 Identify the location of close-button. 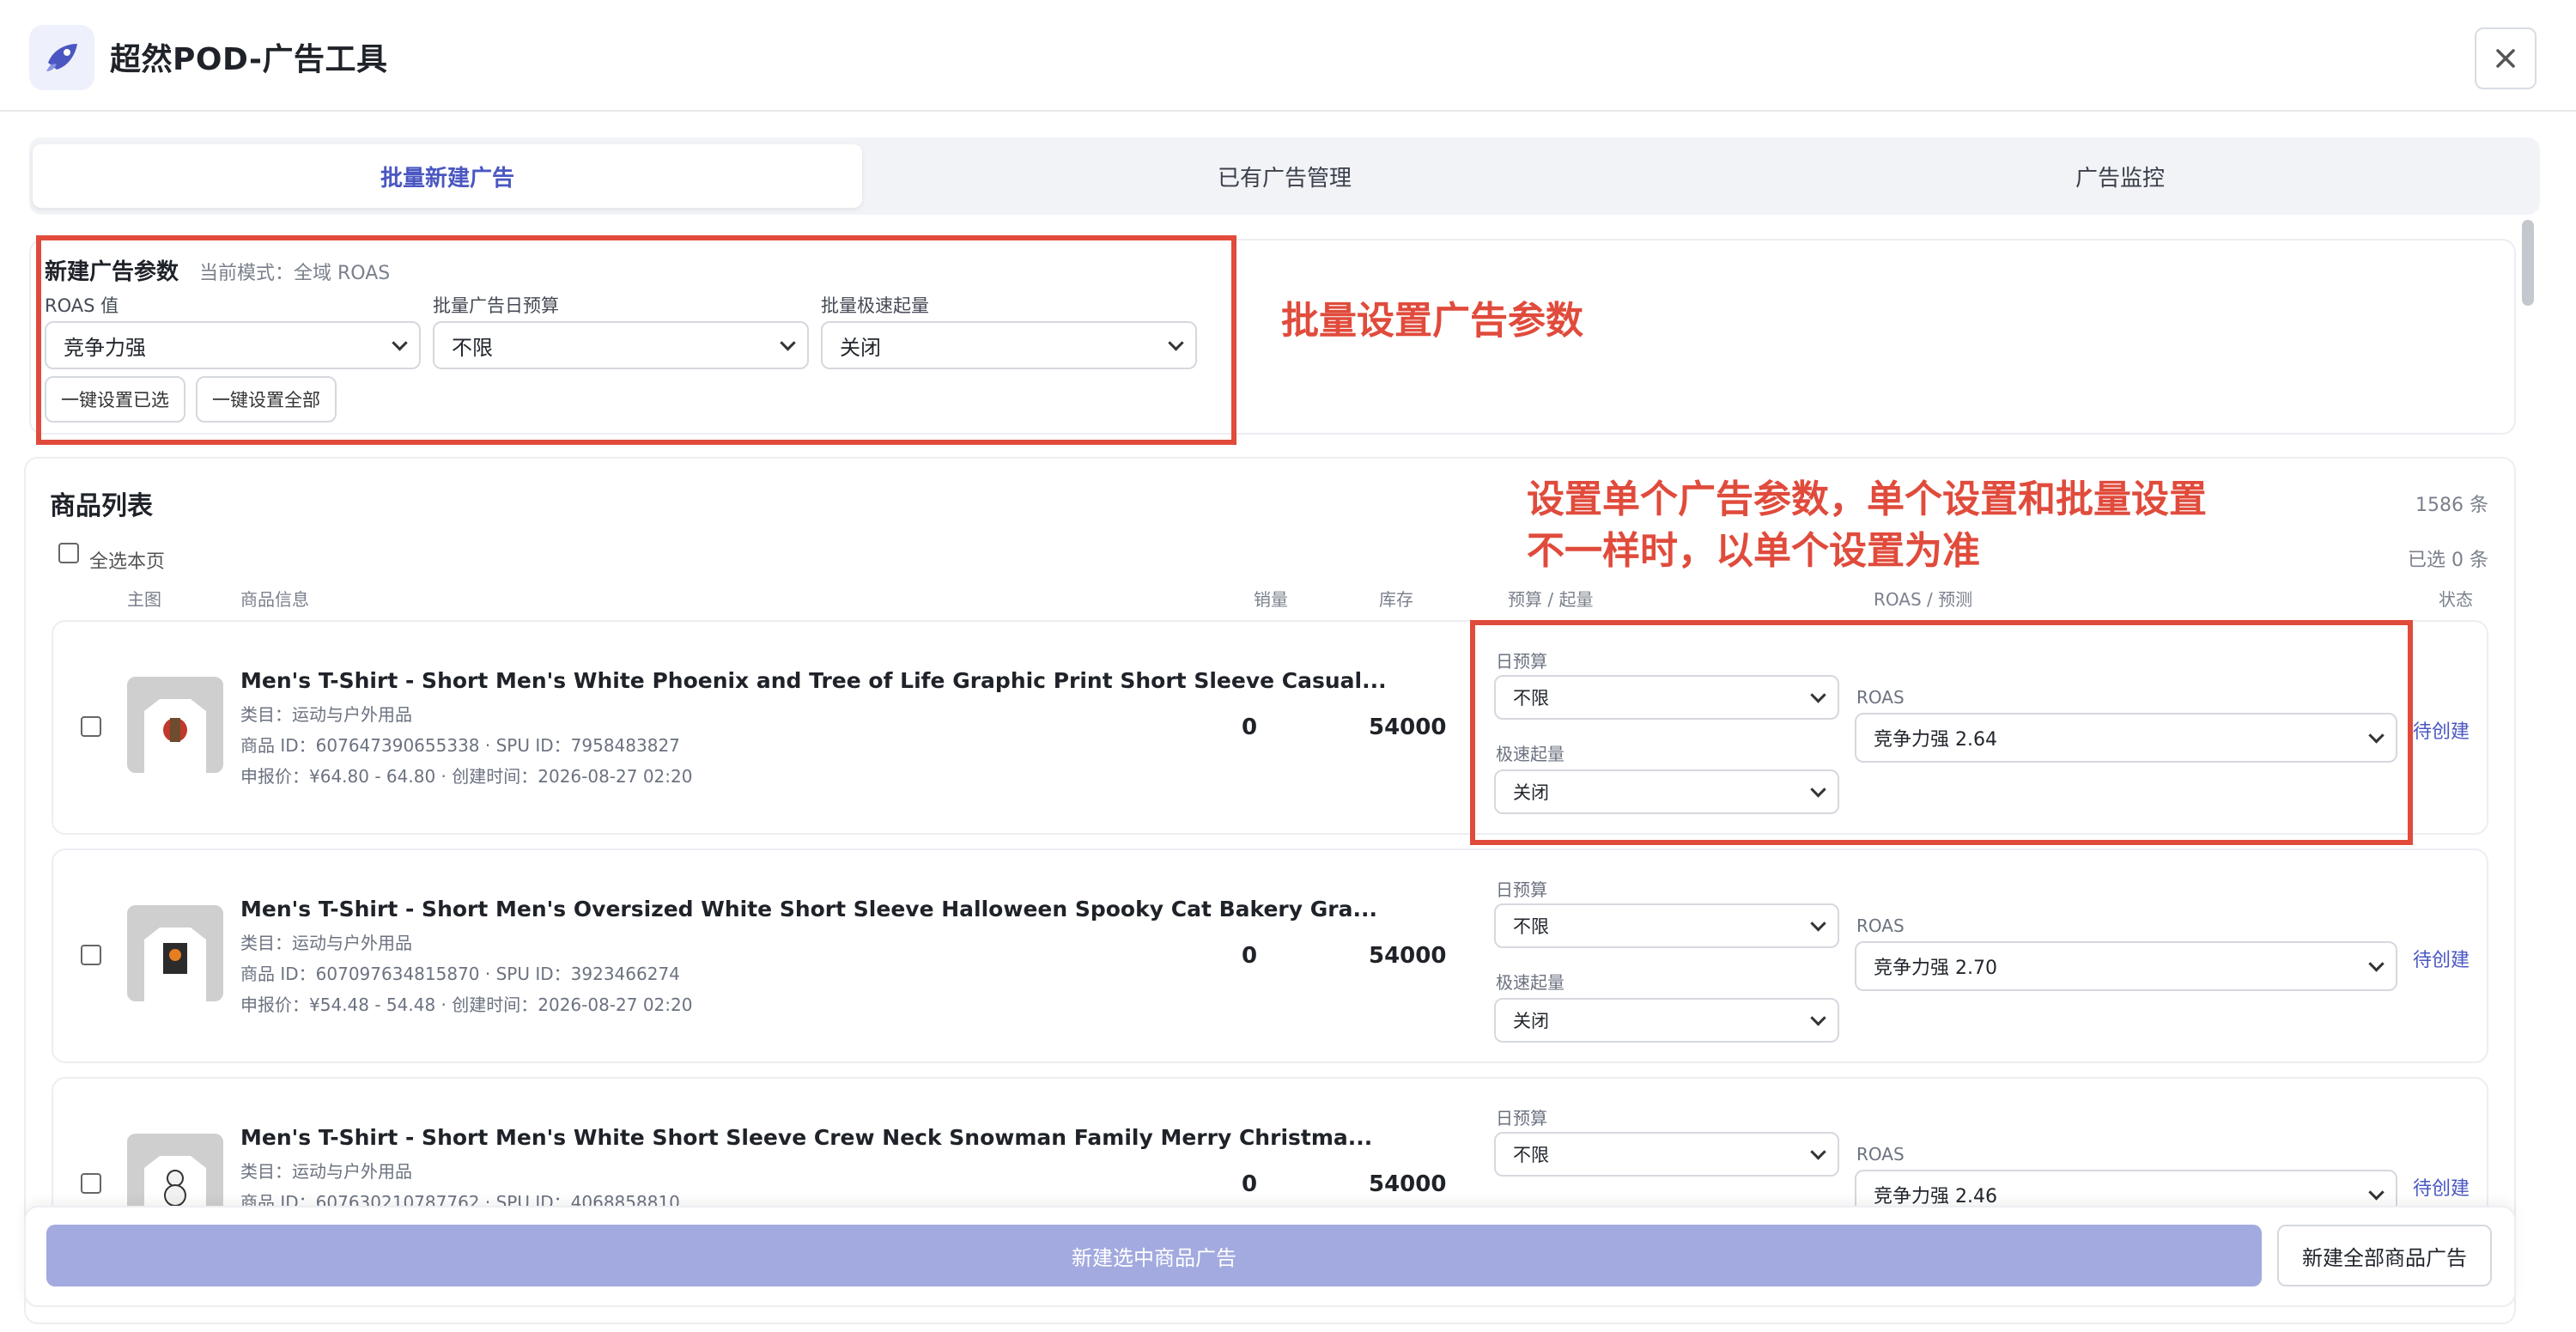
(2506, 58).